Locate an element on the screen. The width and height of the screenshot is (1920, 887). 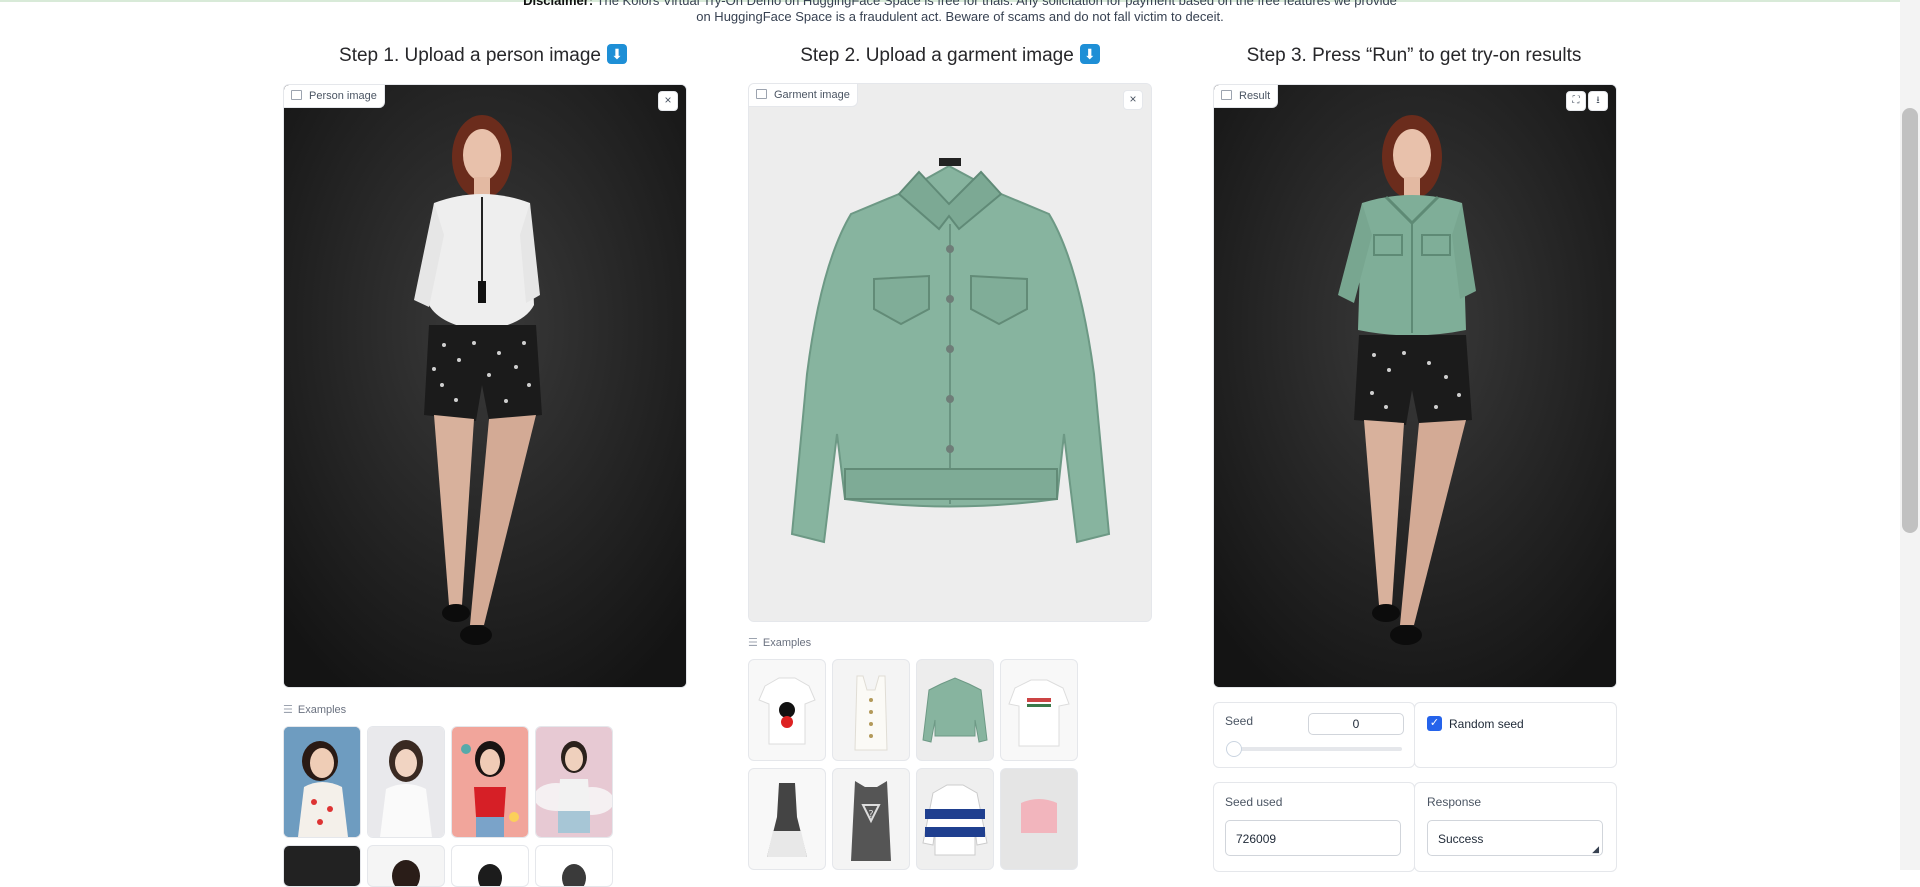
step1-title: Step 1. Upload a person image ⬇ is located at coordinates (483, 56).